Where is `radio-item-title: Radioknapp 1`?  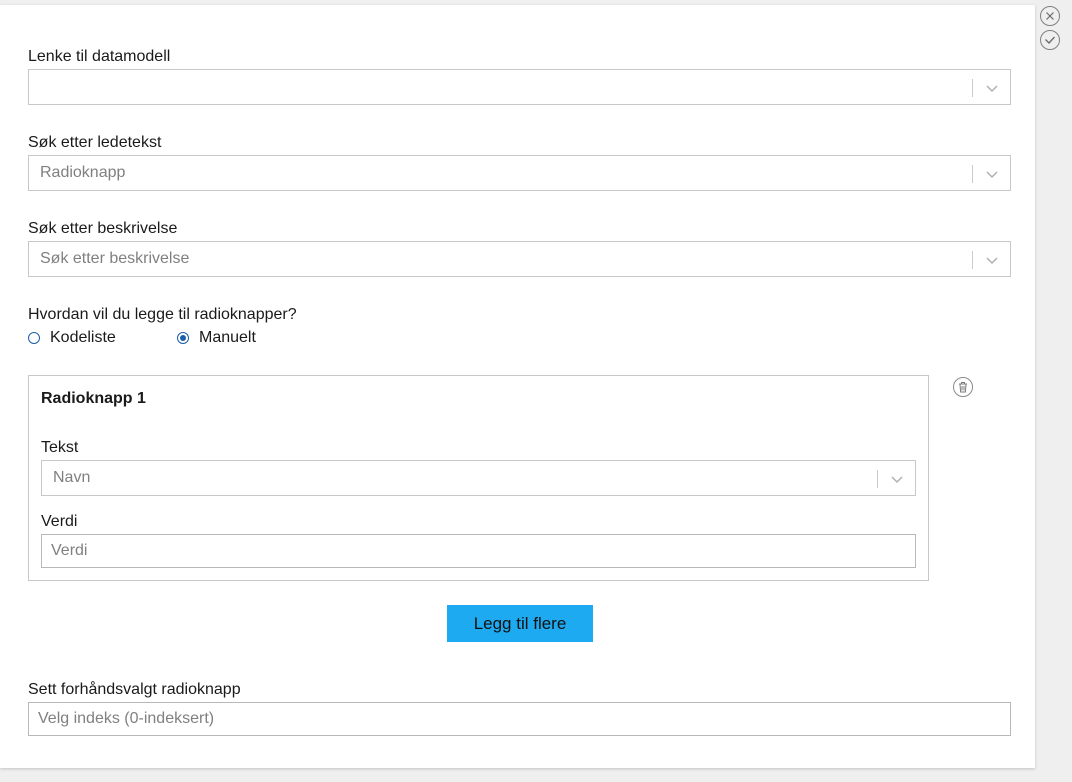 radio-item-title: Radioknapp 1 is located at coordinates (93, 398).